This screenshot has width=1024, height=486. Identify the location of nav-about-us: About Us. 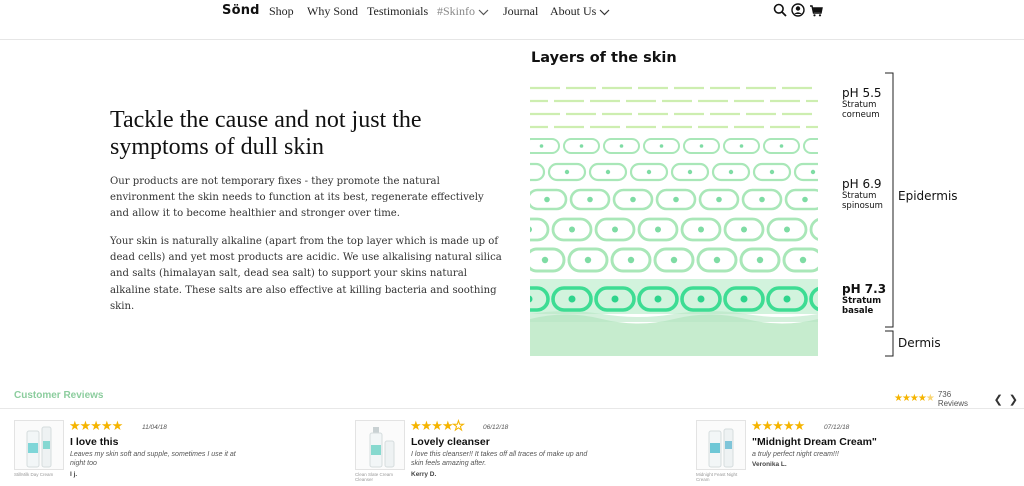
(580, 11).